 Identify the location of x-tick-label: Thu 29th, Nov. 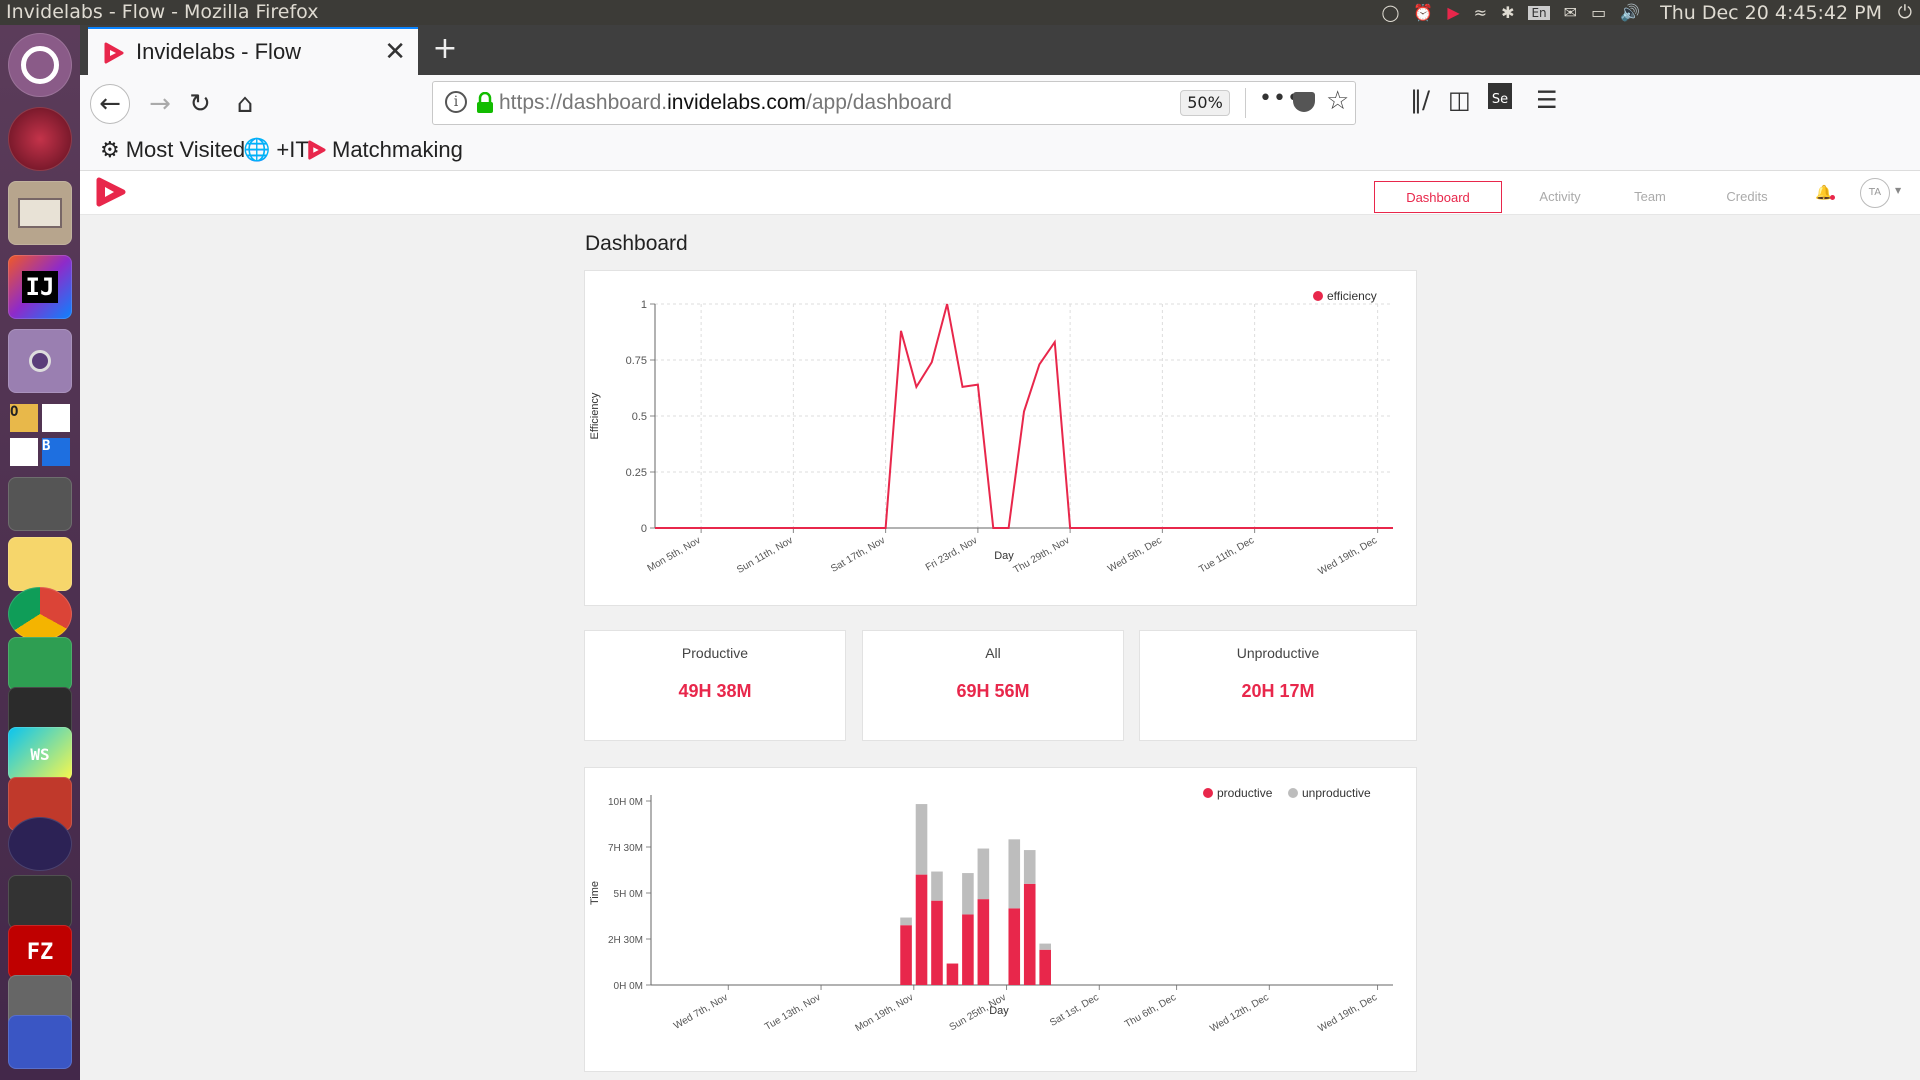
(1042, 555).